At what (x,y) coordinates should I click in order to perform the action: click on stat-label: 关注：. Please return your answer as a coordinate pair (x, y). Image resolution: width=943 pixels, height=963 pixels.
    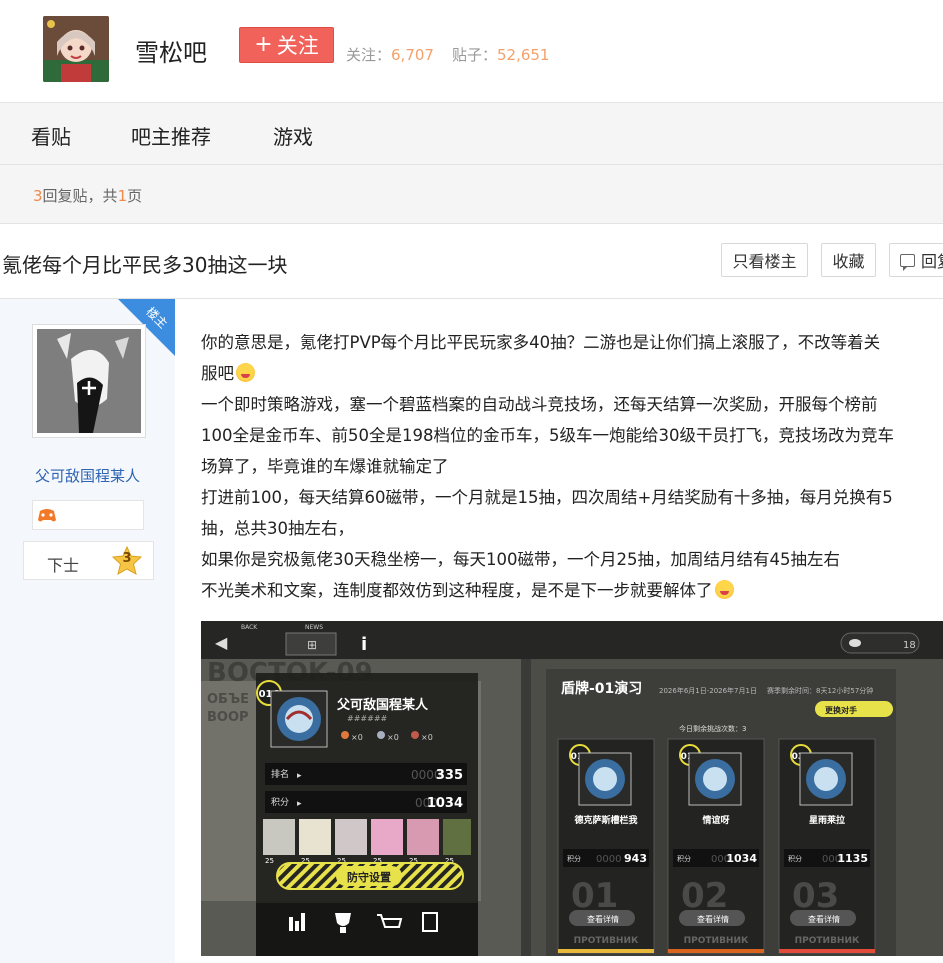
    Looking at the image, I should click on (369, 55).